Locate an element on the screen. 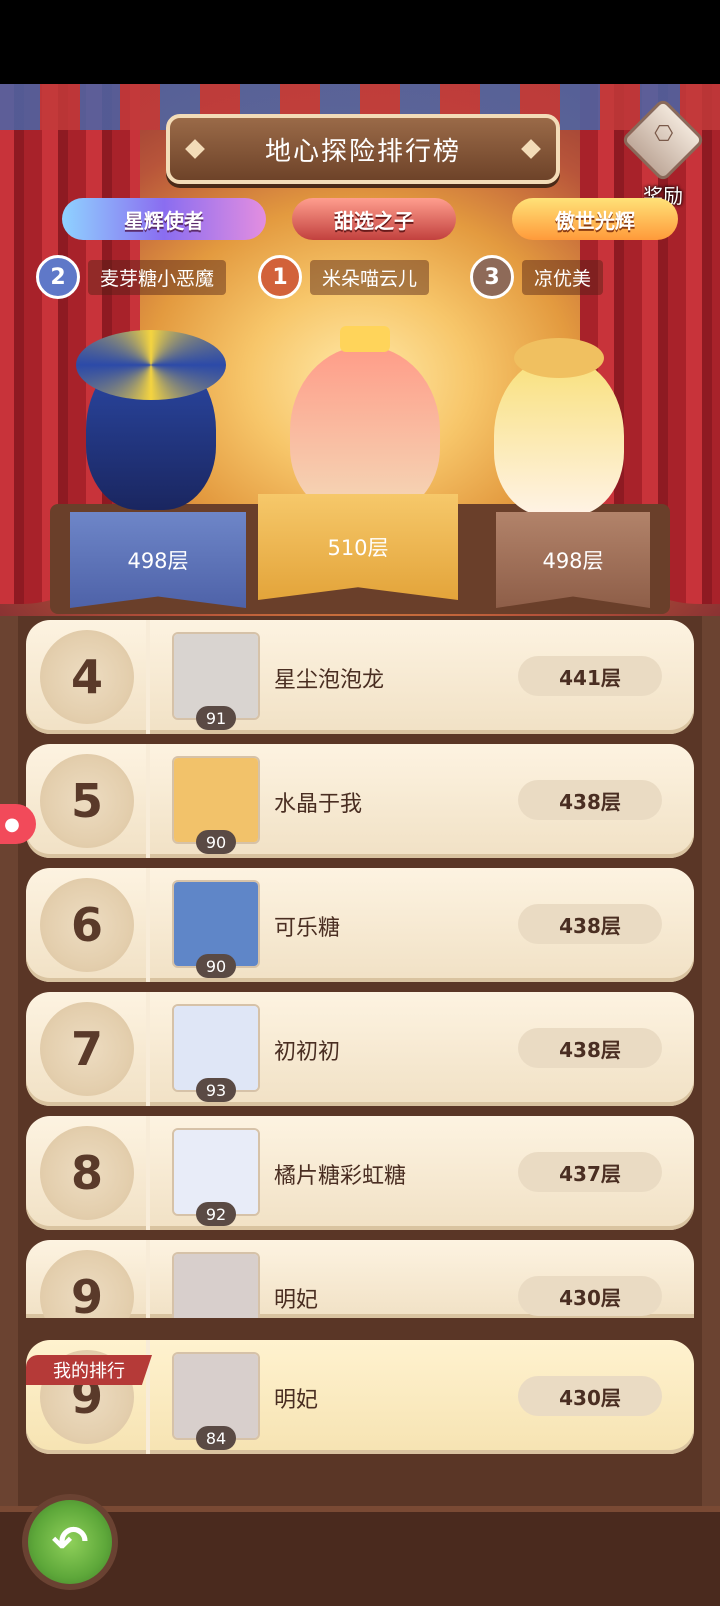 This screenshot has height=1606, width=720. rank-number: 5 is located at coordinates (87, 801).